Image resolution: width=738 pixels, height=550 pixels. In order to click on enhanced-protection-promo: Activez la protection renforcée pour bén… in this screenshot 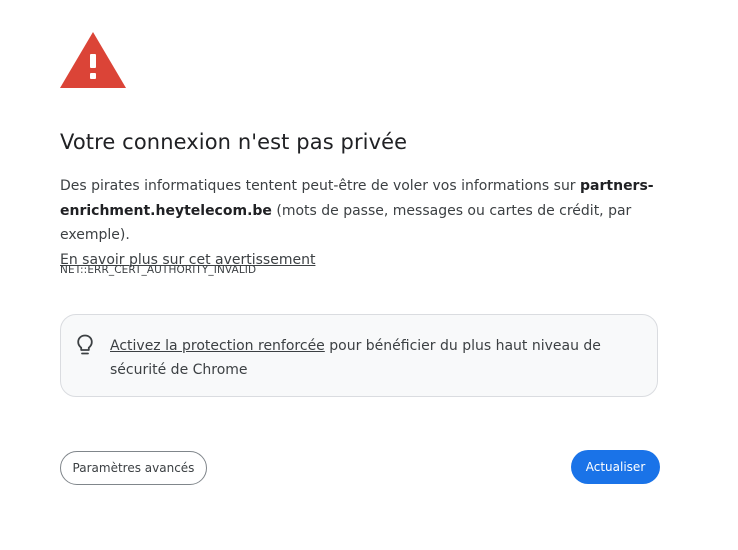, I will do `click(359, 355)`.